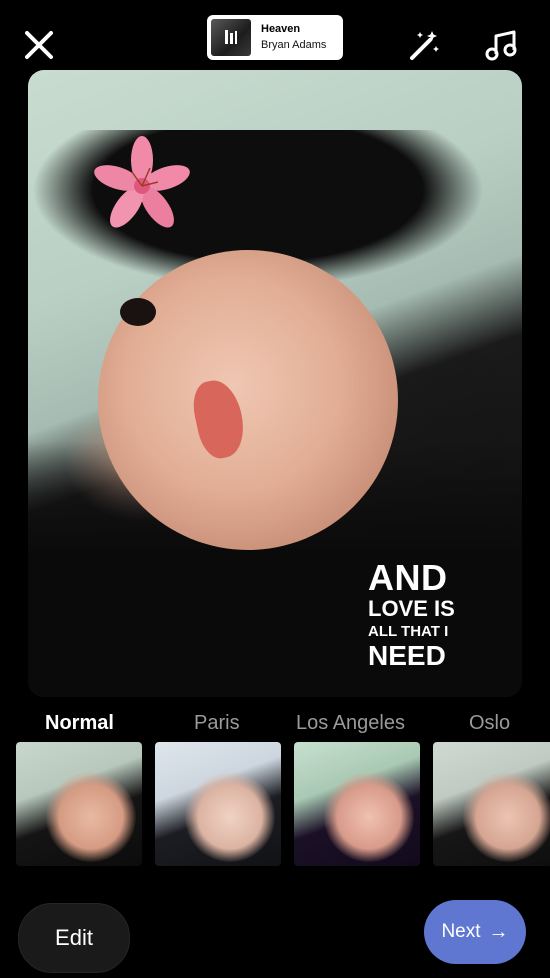 The image size is (550, 978). Describe the element at coordinates (142, 186) in the screenshot. I see `flower-sticker` at that location.